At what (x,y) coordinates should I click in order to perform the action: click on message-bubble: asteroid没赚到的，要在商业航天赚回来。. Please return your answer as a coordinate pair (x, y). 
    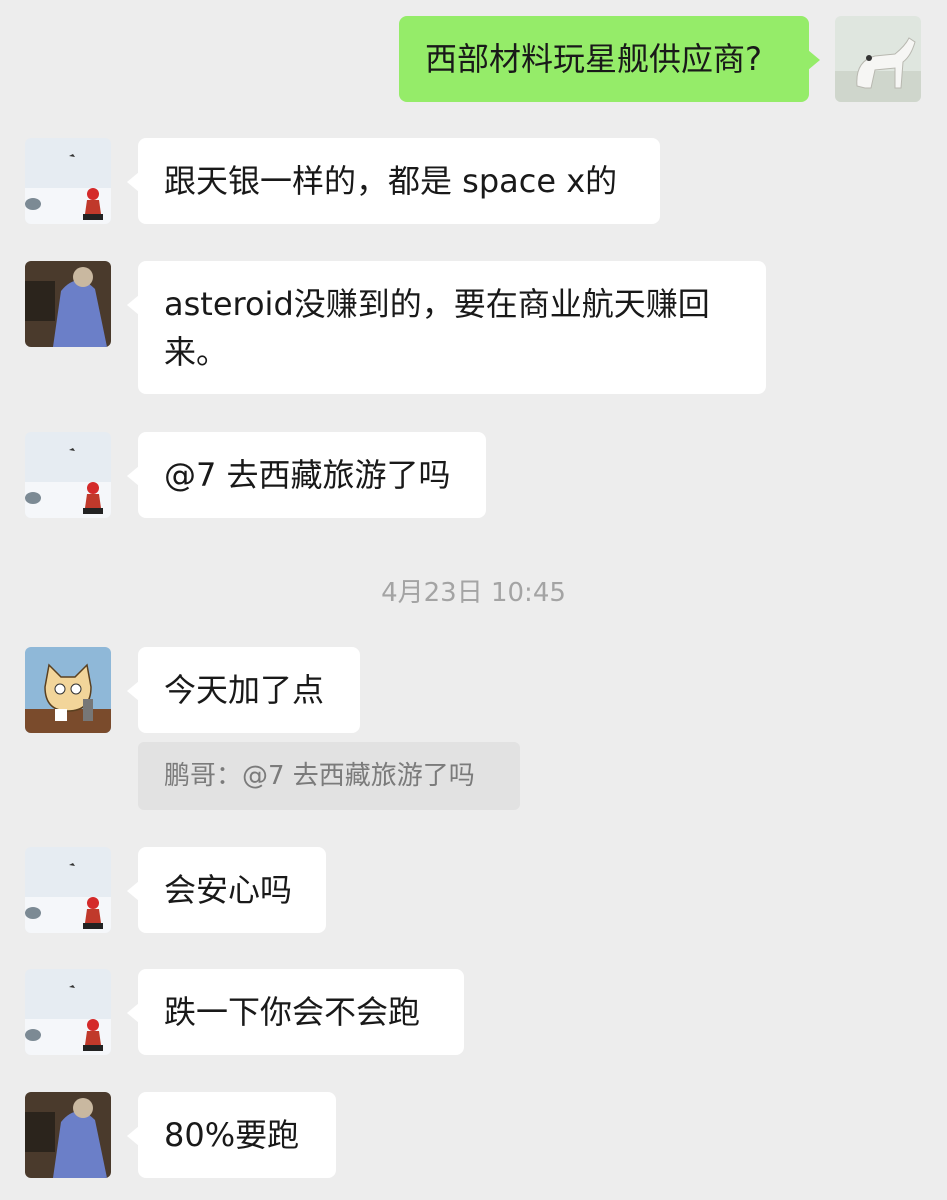
    Looking at the image, I should click on (446, 327).